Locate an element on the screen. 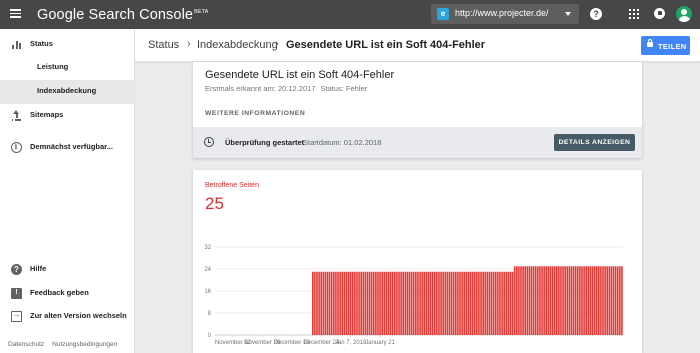 This screenshot has width=700, height=353. app-title: Google Search ConsoleBETA is located at coordinates (122, 15).